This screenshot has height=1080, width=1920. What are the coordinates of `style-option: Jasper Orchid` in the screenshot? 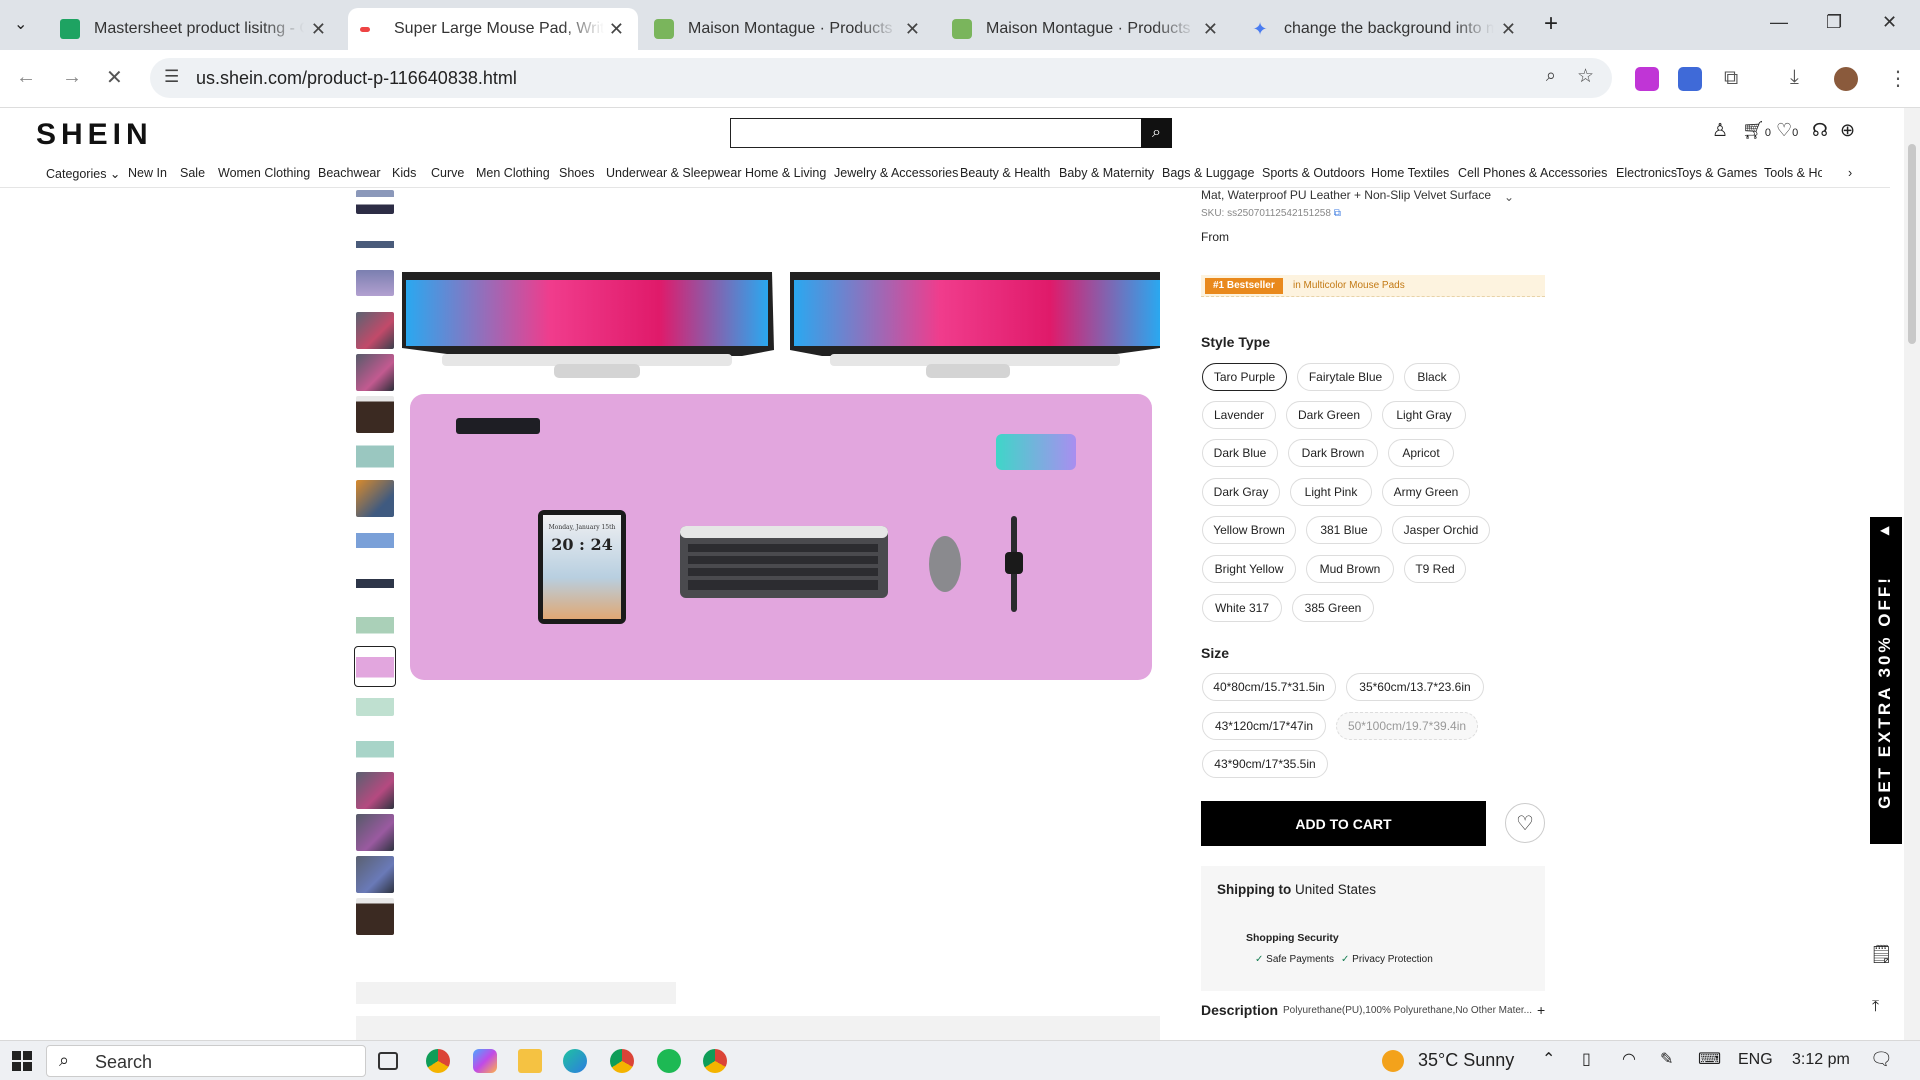 It's located at (1441, 530).